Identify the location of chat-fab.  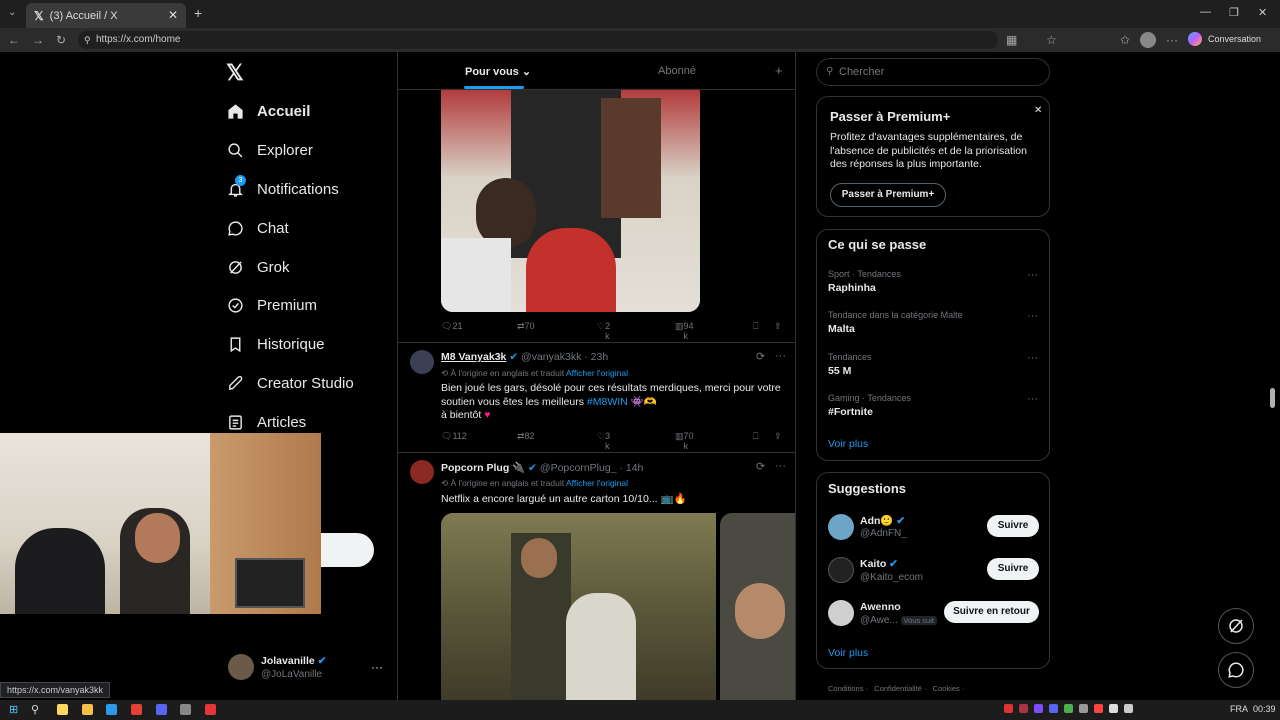
(1236, 670).